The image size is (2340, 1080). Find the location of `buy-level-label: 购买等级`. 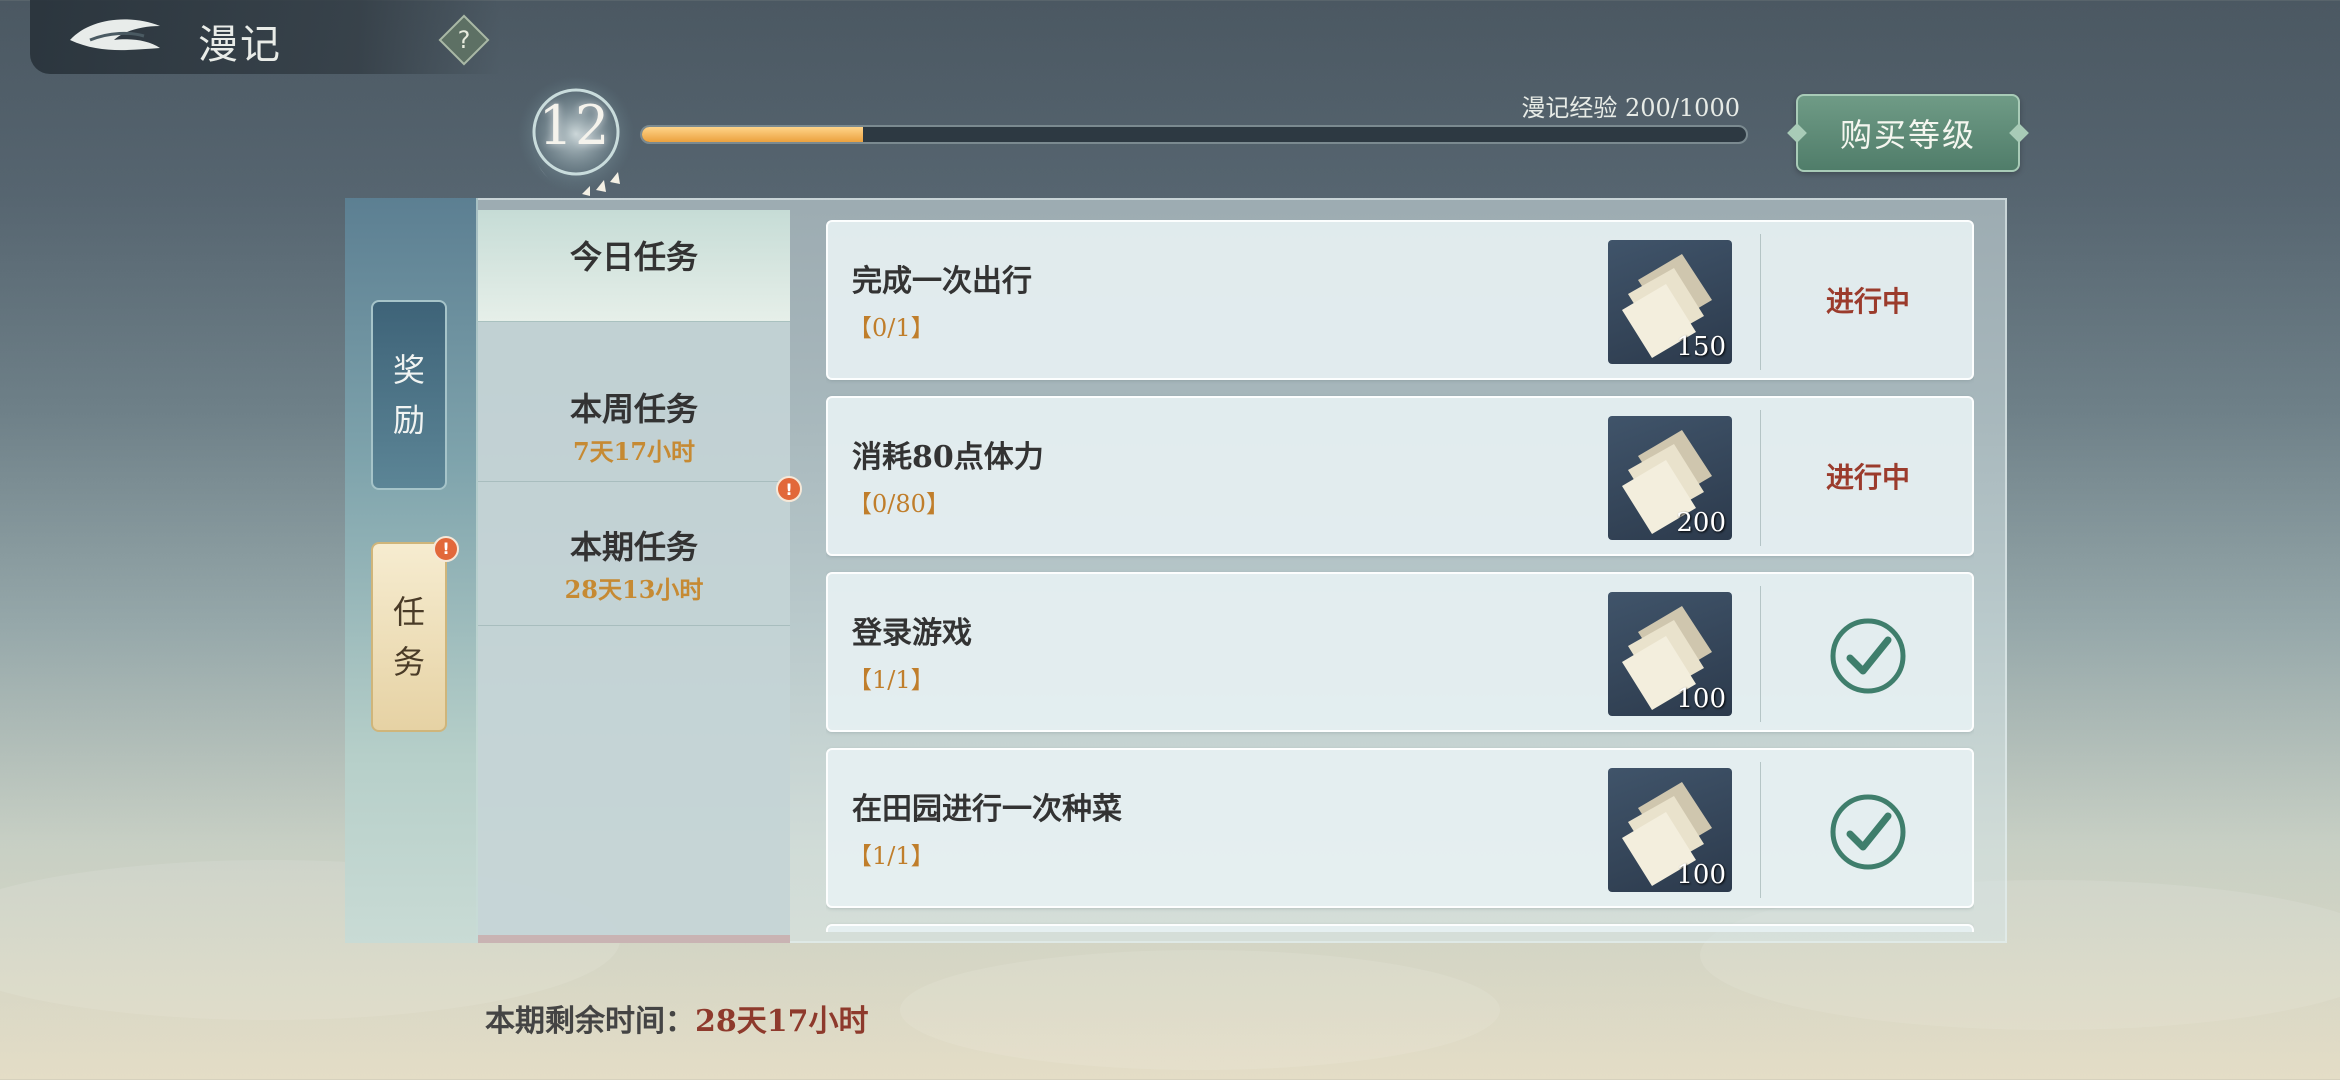

buy-level-label: 购买等级 is located at coordinates (1907, 135).